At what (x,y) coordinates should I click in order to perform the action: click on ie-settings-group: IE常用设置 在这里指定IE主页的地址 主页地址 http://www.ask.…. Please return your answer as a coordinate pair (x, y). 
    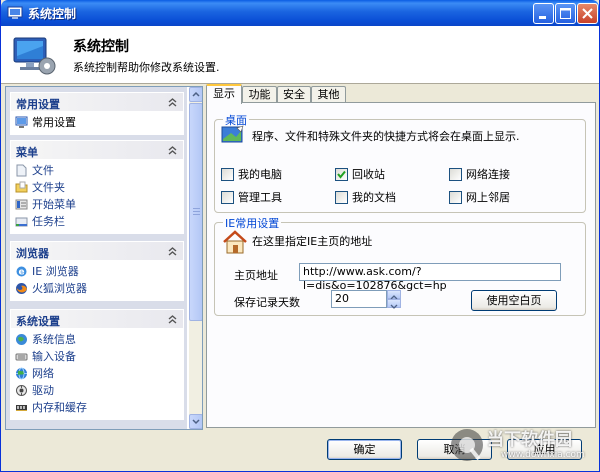
    Looking at the image, I should click on (400, 265).